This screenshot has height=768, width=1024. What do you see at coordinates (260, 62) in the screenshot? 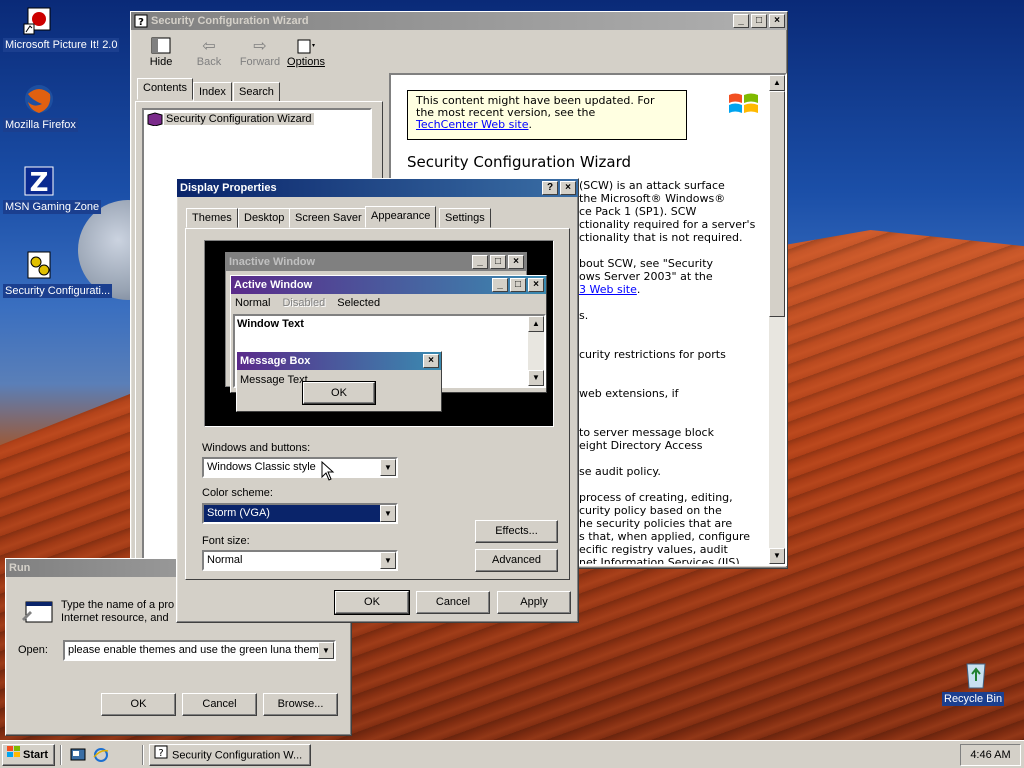
I see `forward-label: Forward` at bounding box center [260, 62].